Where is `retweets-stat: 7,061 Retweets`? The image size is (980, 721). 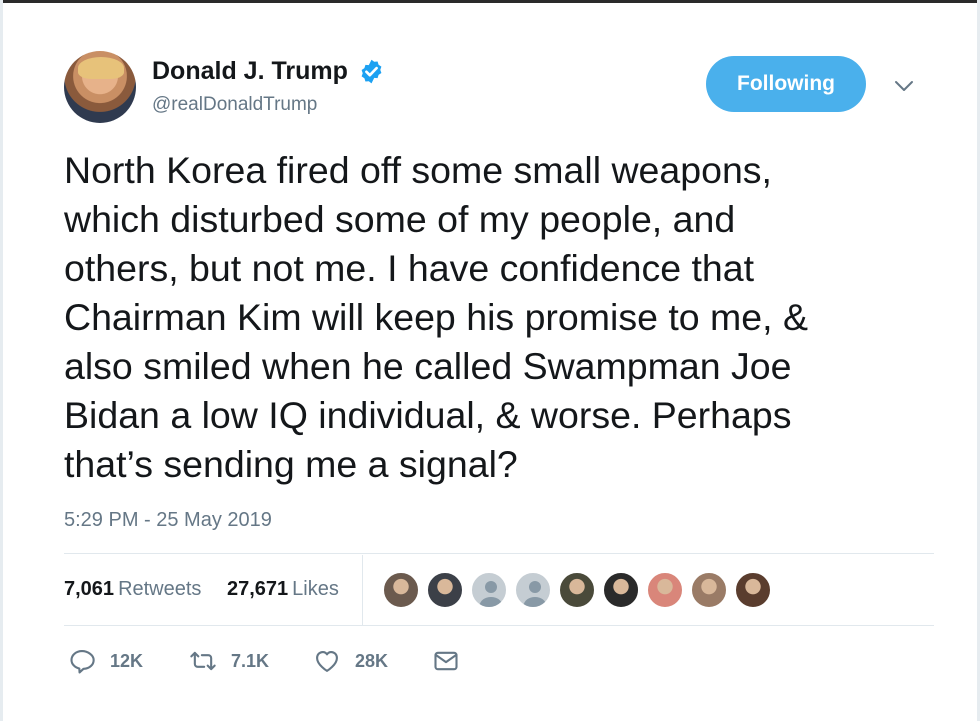
retweets-stat: 7,061 Retweets is located at coordinates (132, 589).